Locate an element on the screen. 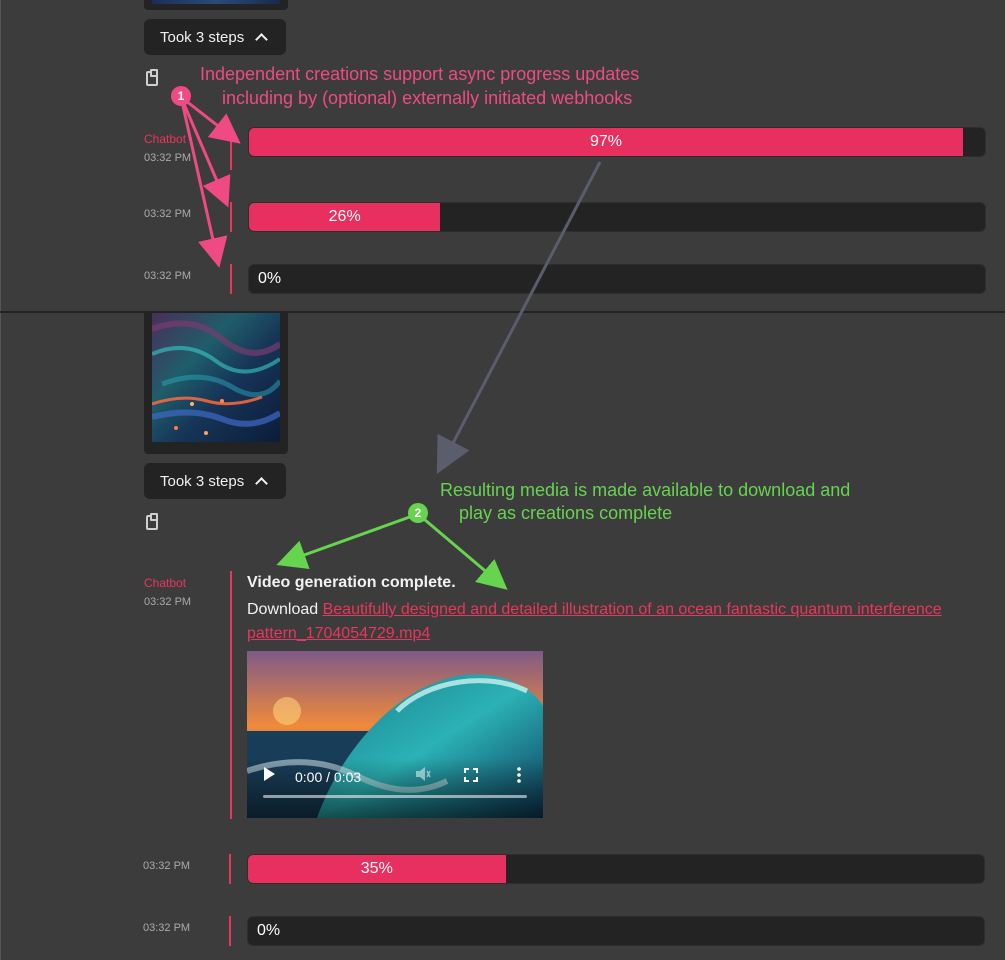 This screenshot has height=960, width=1005. mute-icon is located at coordinates (423, 775).